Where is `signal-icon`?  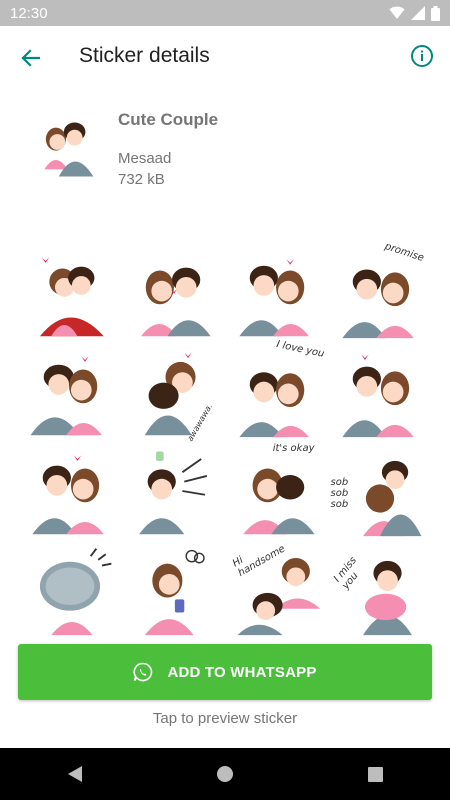 signal-icon is located at coordinates (418, 13).